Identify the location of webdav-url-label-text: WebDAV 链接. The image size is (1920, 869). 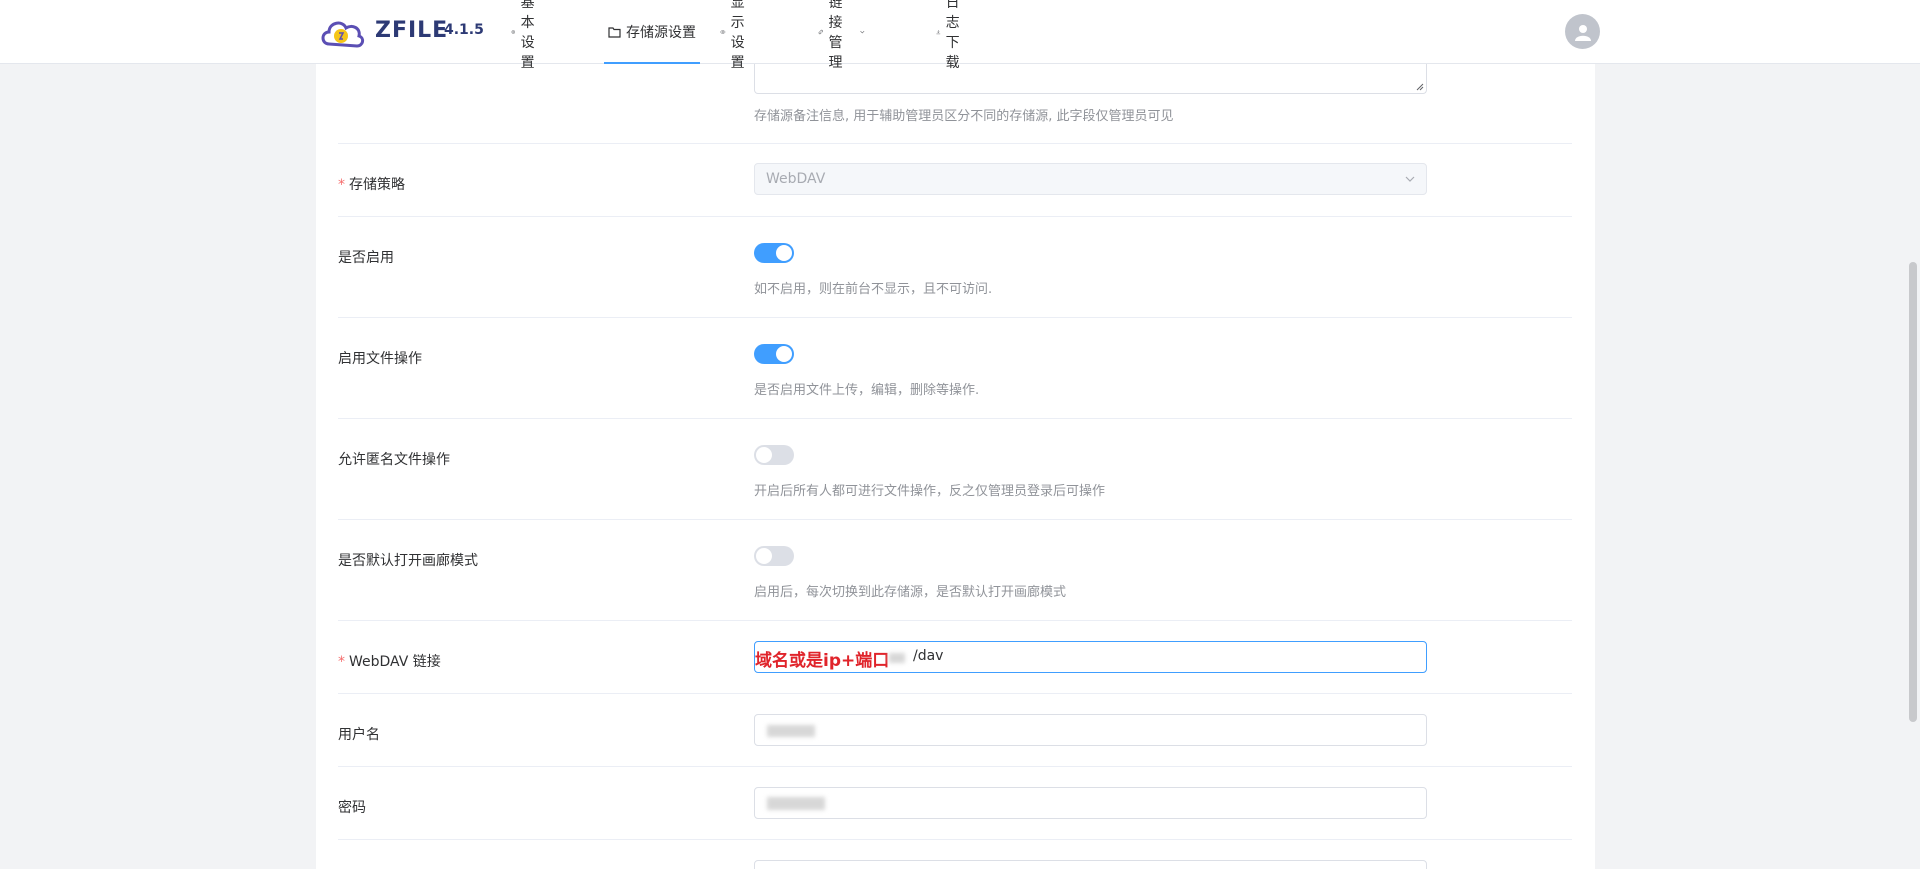
(395, 662).